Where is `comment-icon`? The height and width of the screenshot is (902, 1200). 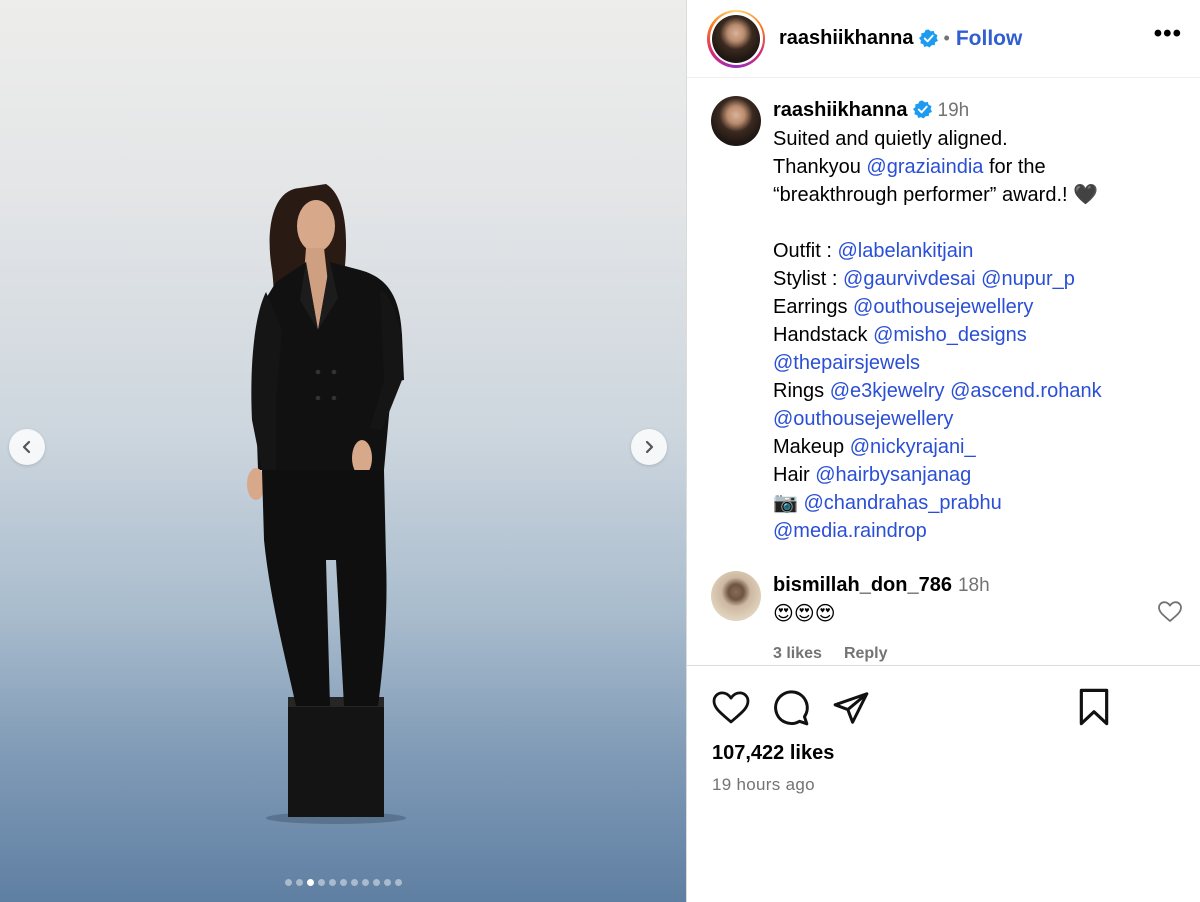 comment-icon is located at coordinates (791, 708).